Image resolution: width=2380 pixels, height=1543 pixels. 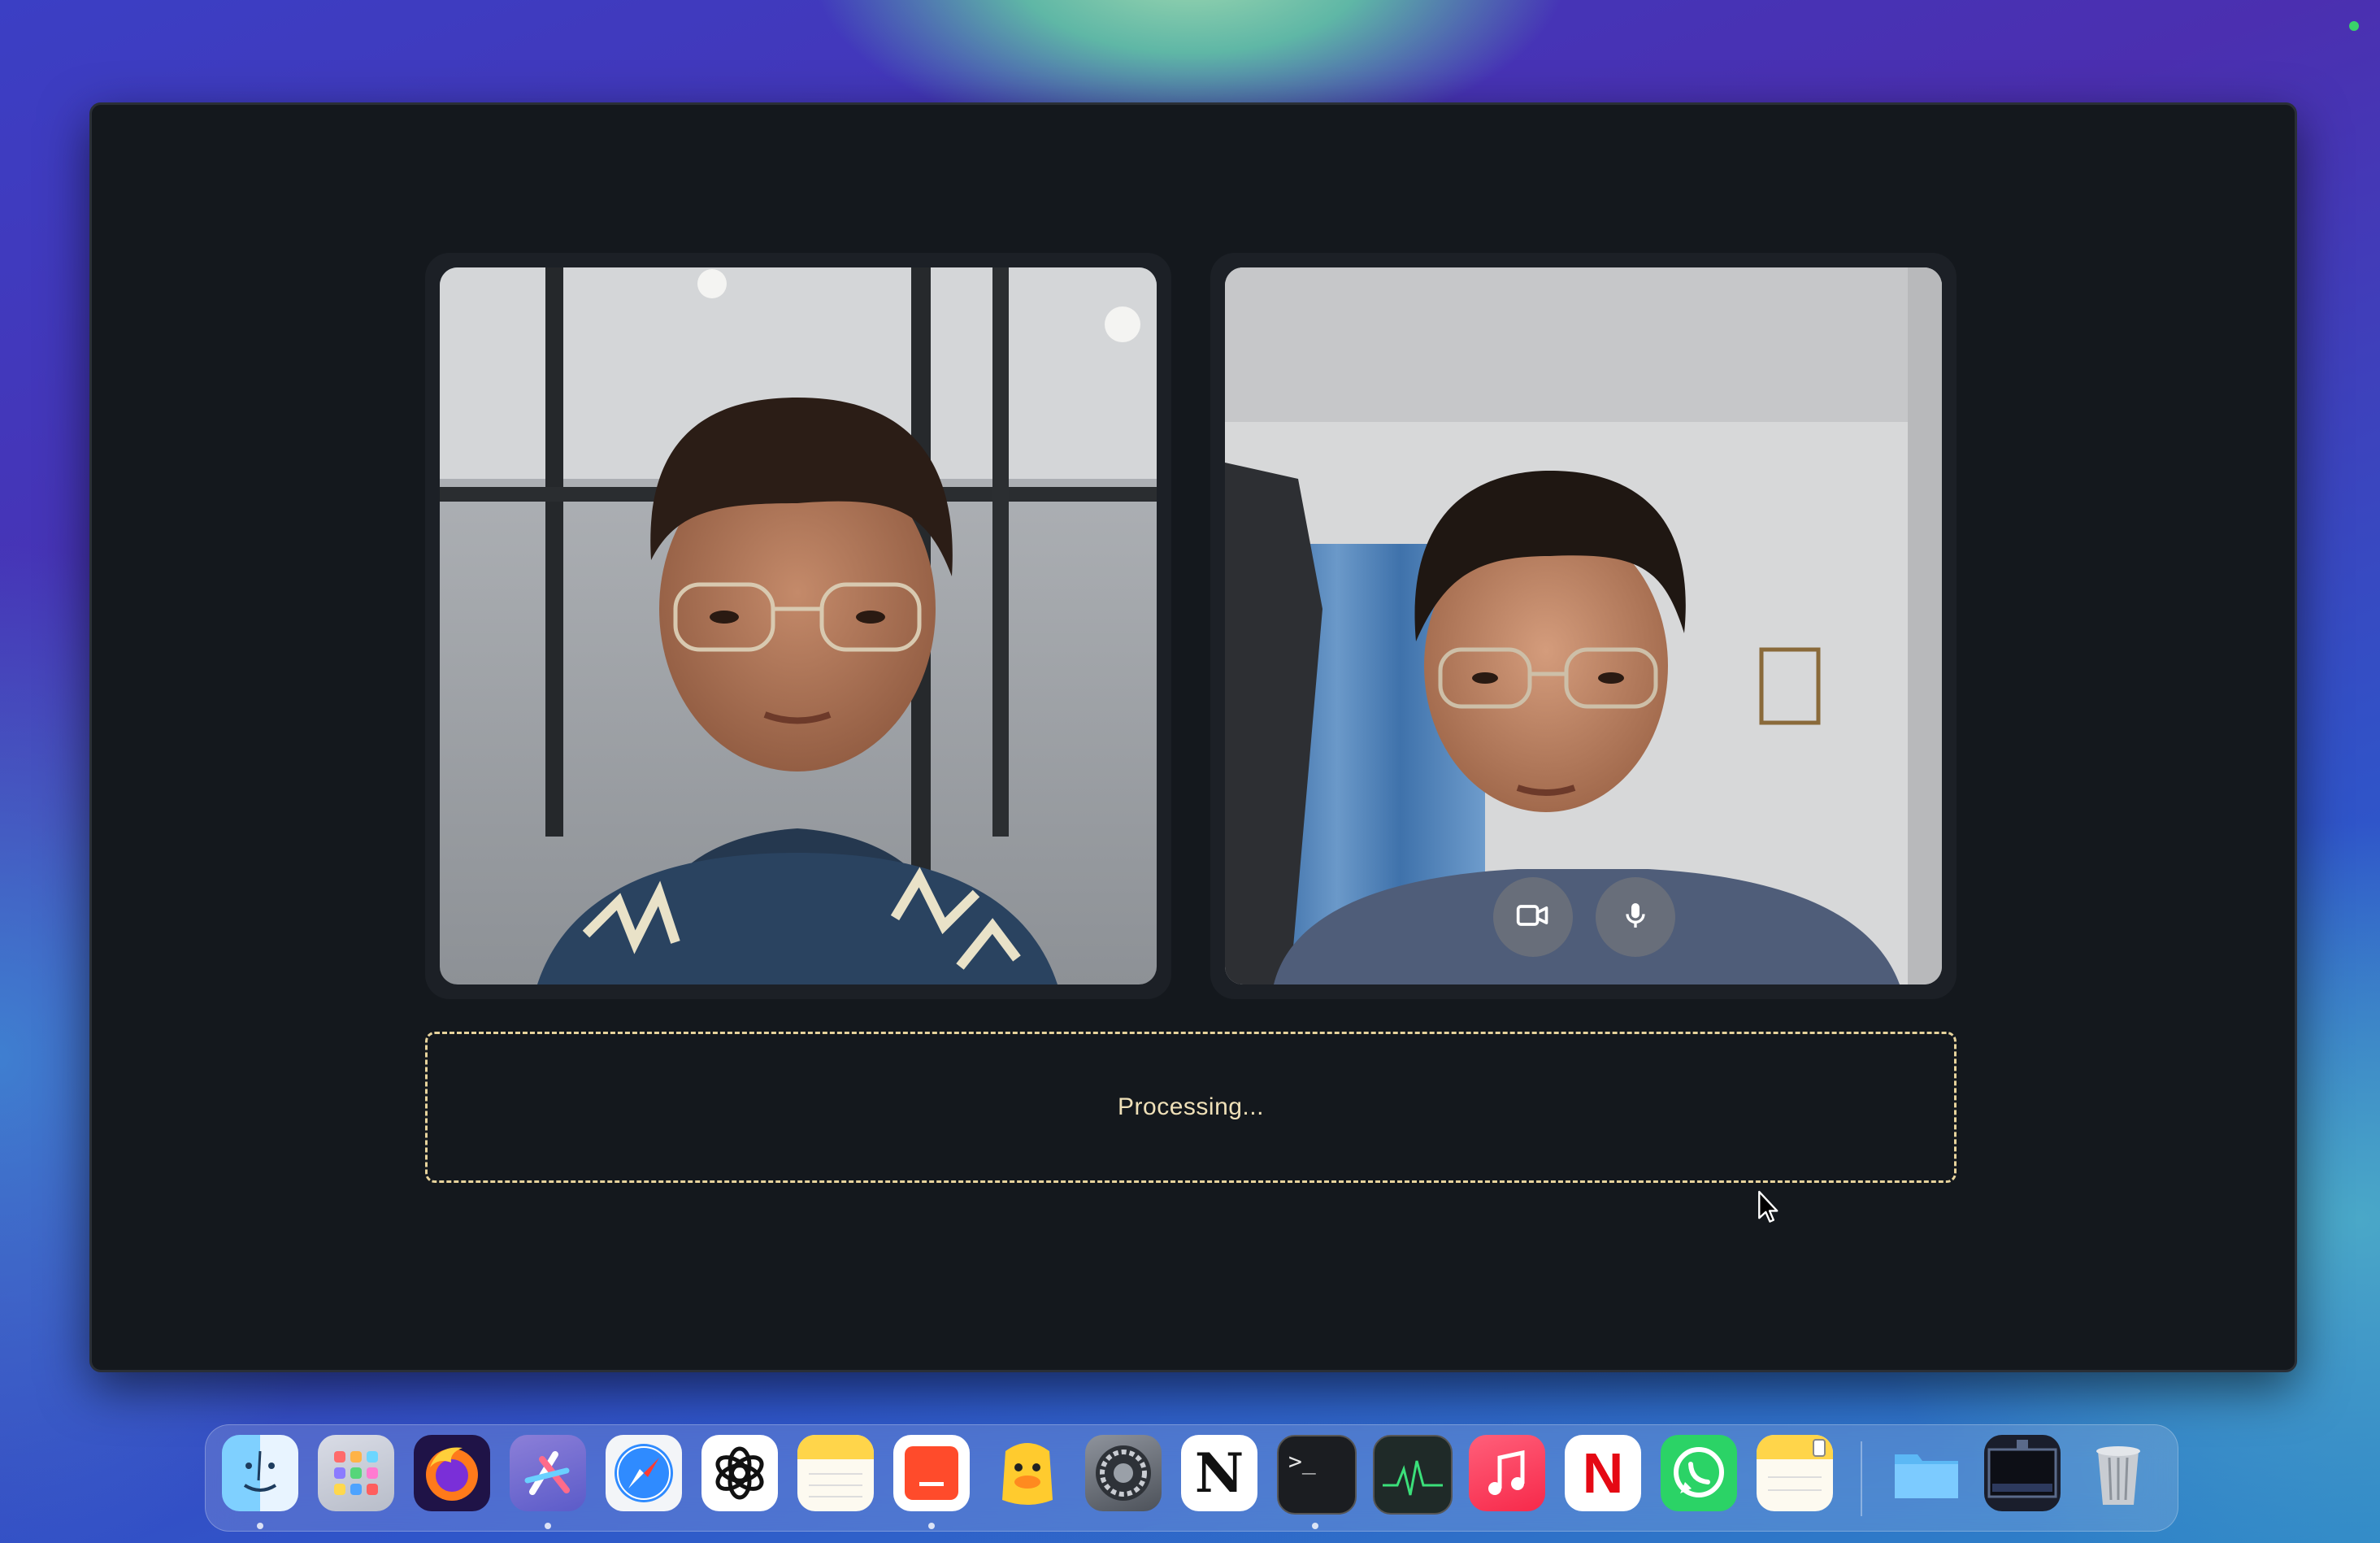 I want to click on dock-system-settings, so click(x=1123, y=1473).